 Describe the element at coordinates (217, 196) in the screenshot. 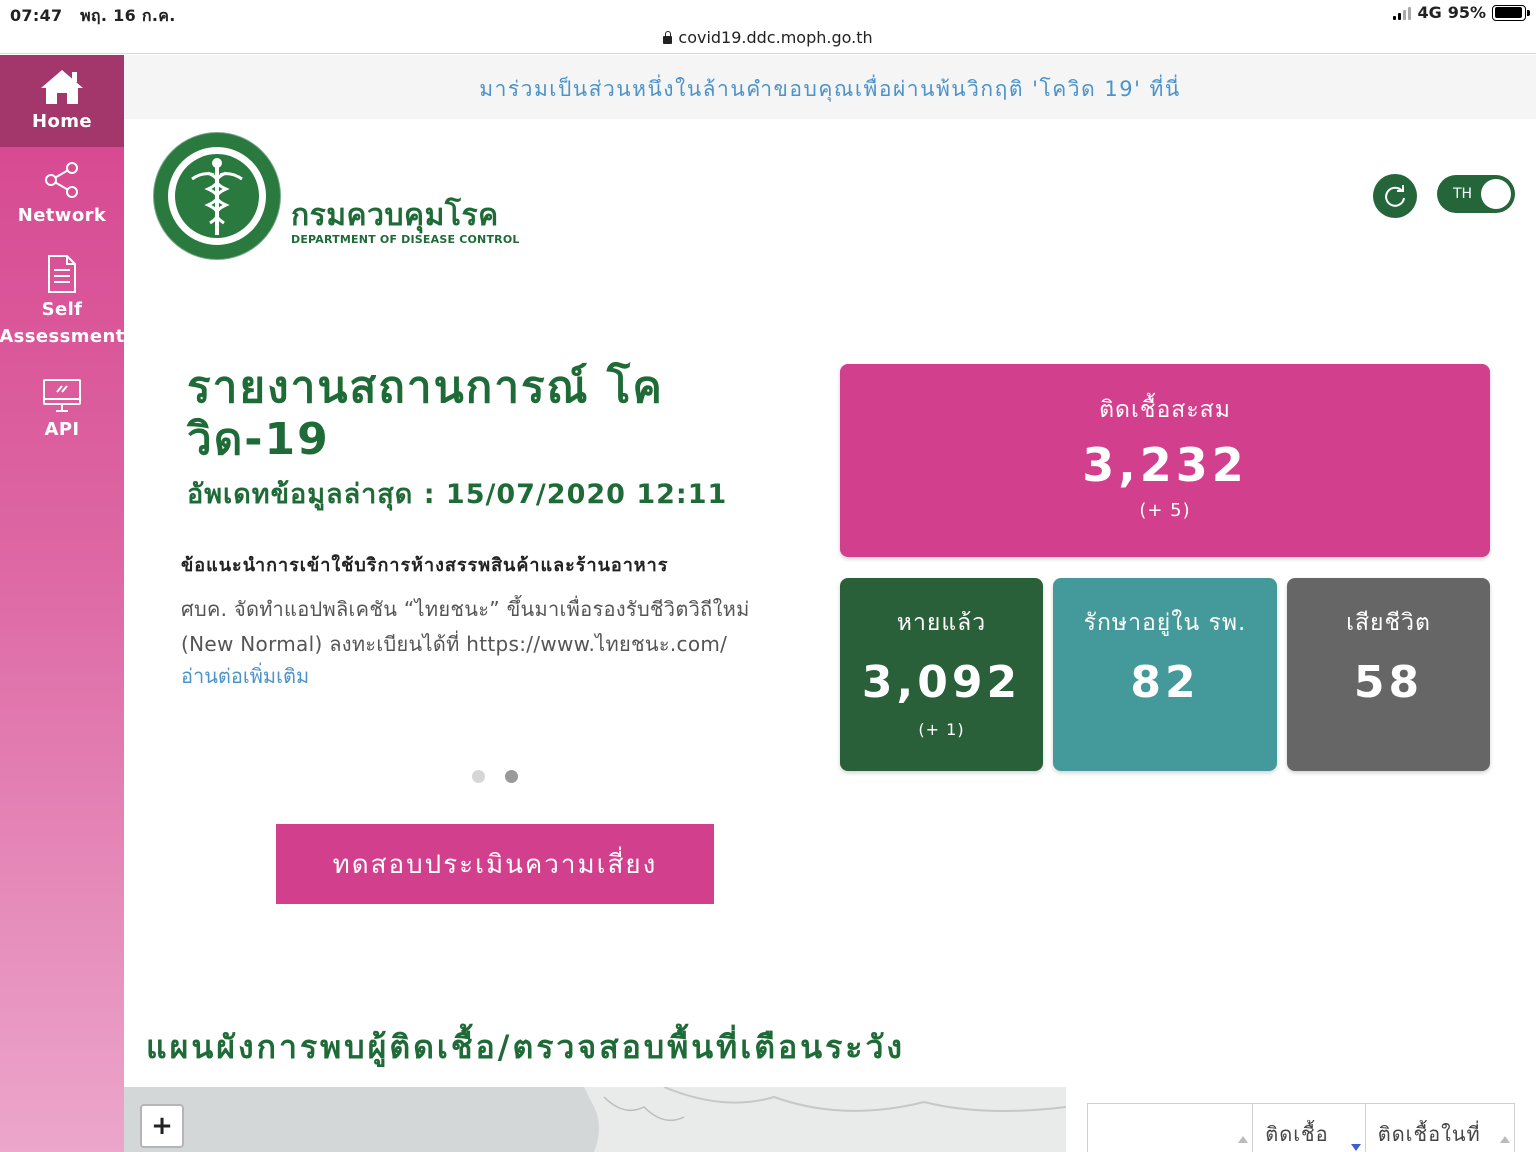

I see `ministry-logo` at that location.